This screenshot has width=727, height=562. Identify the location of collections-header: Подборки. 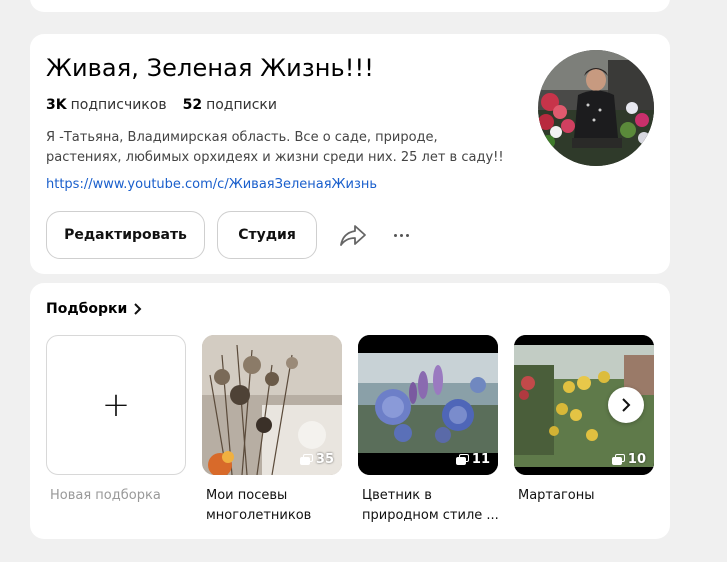
(94, 309).